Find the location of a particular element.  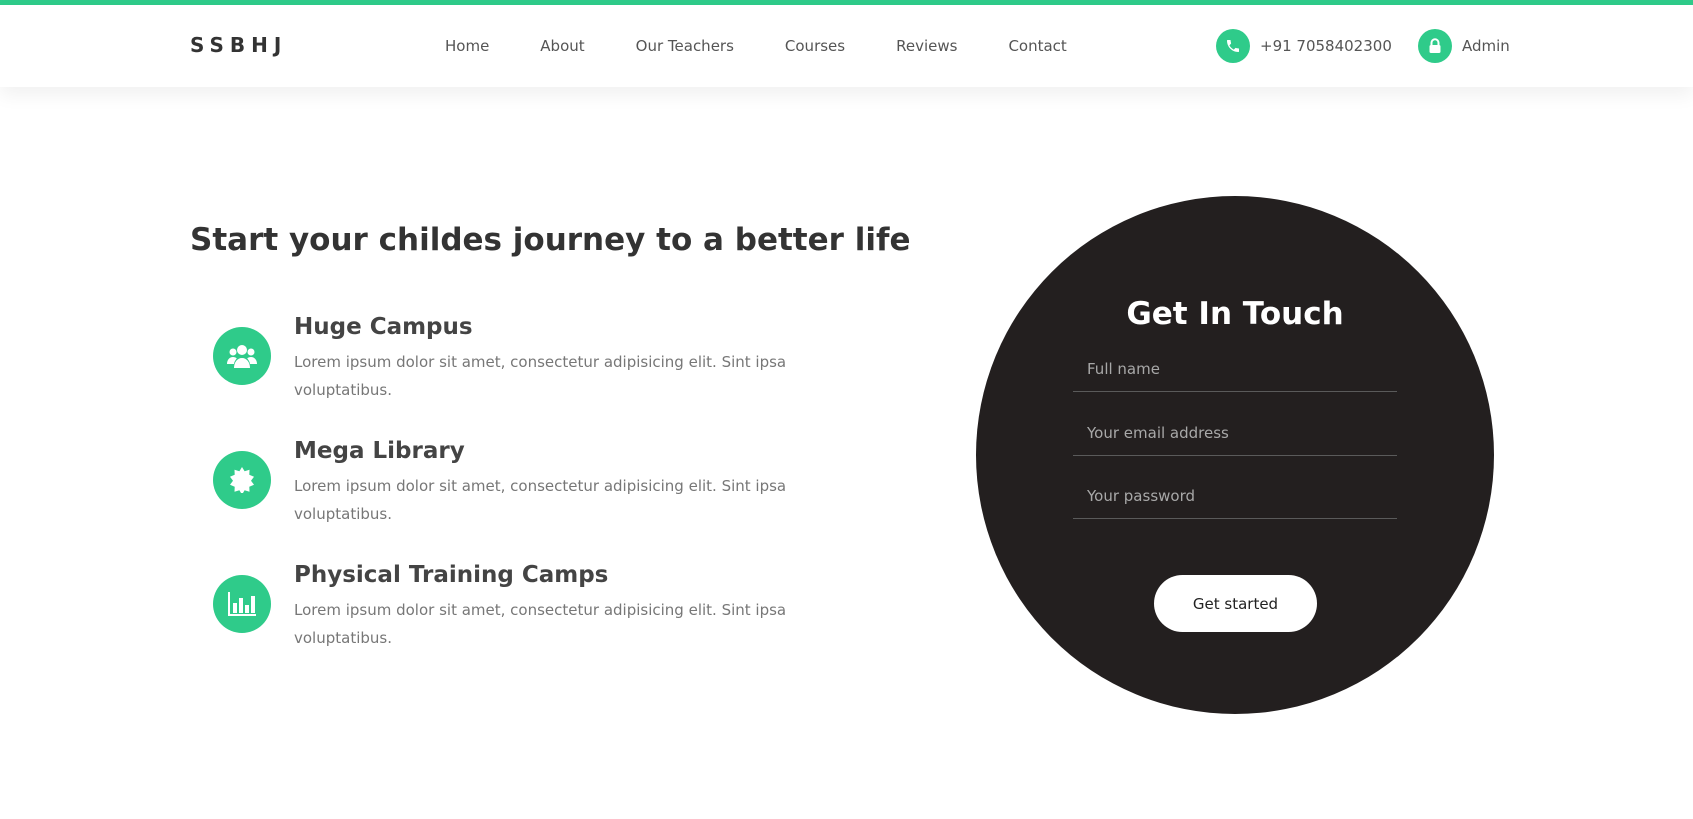

email-input is located at coordinates (1235, 433).